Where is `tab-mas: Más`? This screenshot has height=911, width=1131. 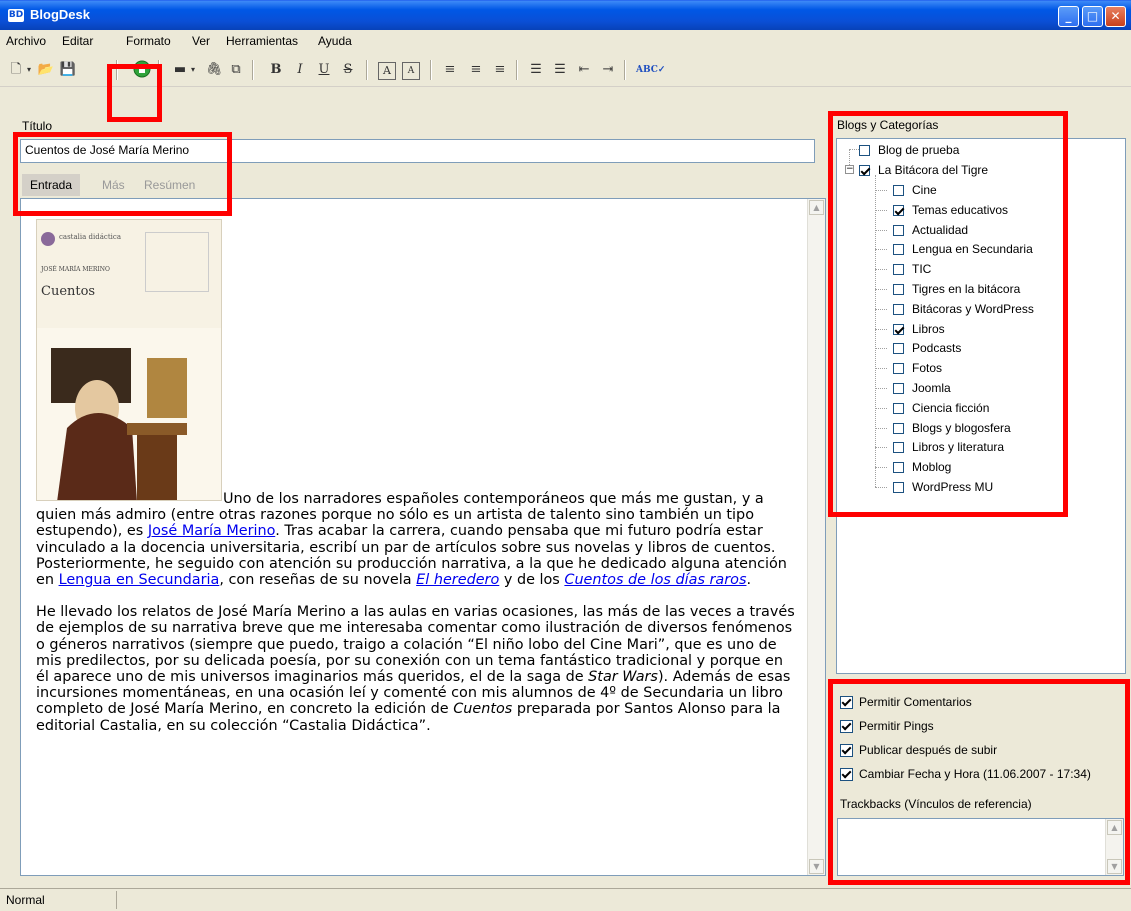
tab-mas: Más is located at coordinates (113, 185).